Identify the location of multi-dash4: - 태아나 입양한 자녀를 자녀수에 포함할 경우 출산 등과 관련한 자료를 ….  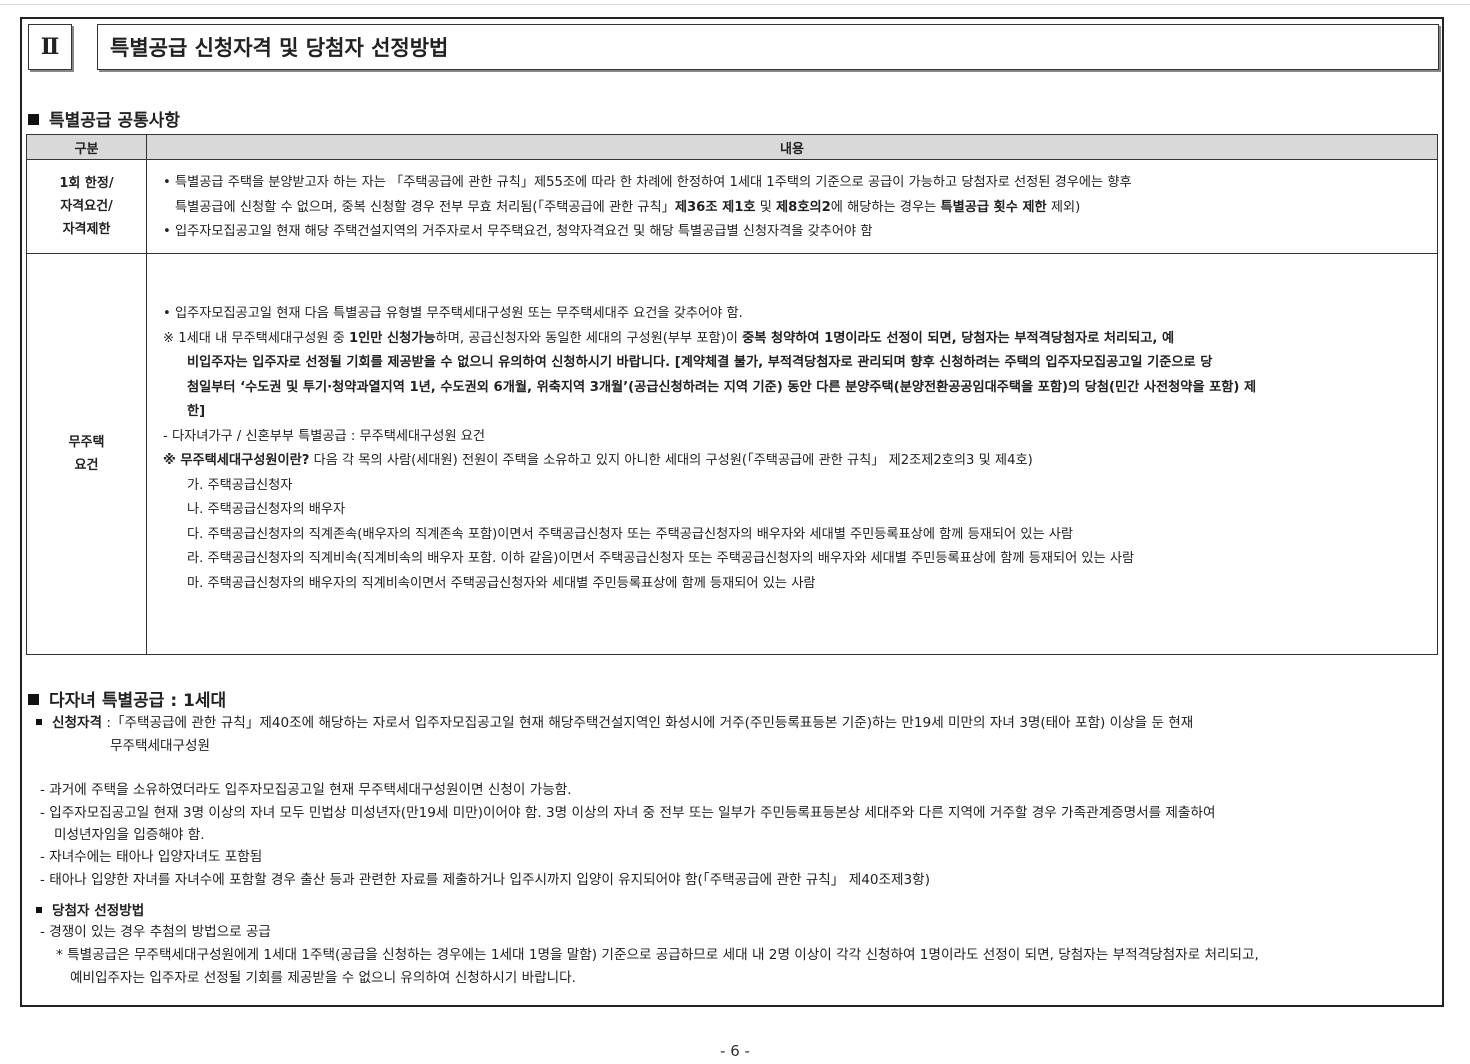
(485, 880).